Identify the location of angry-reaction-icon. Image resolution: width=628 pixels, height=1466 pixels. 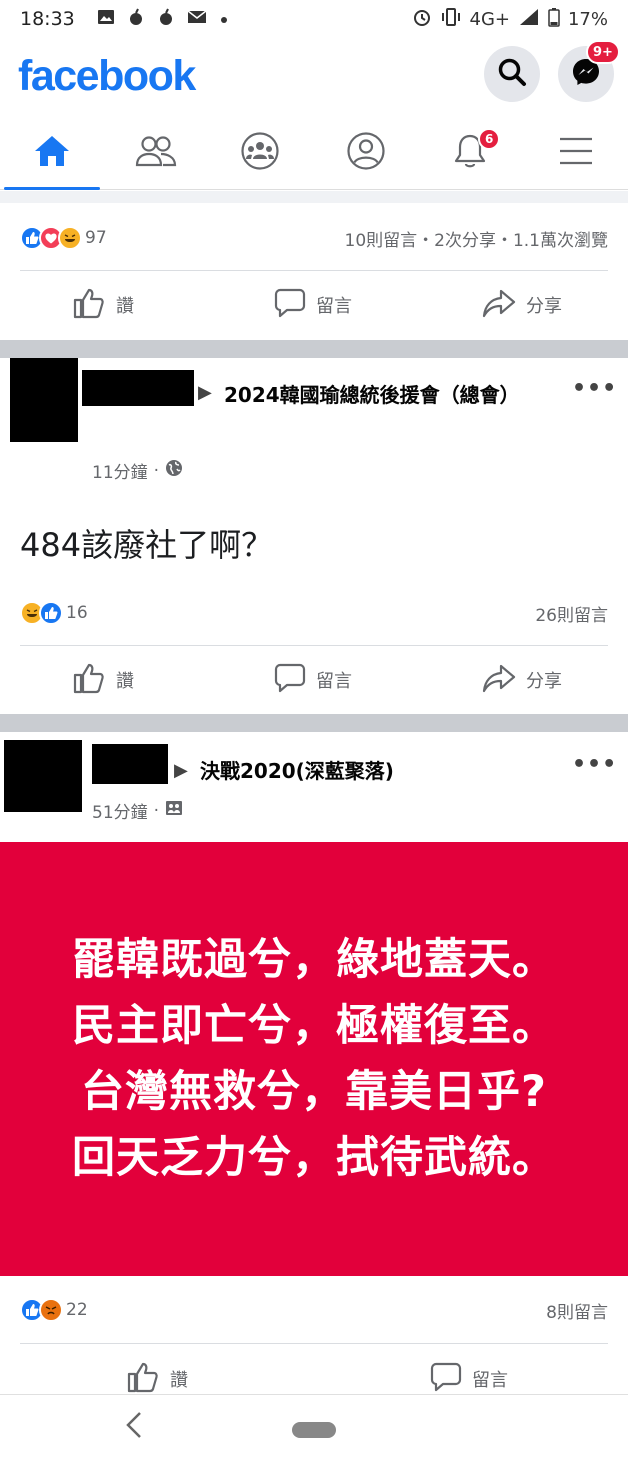
(51, 1310).